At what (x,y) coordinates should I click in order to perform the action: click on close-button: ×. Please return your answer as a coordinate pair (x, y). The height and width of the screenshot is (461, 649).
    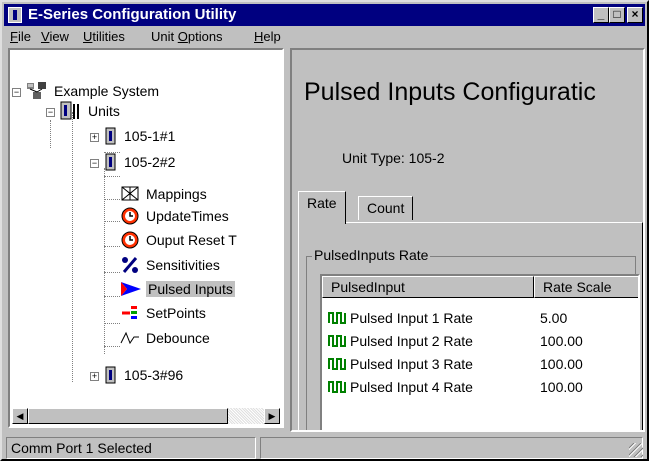
    Looking at the image, I should click on (635, 15).